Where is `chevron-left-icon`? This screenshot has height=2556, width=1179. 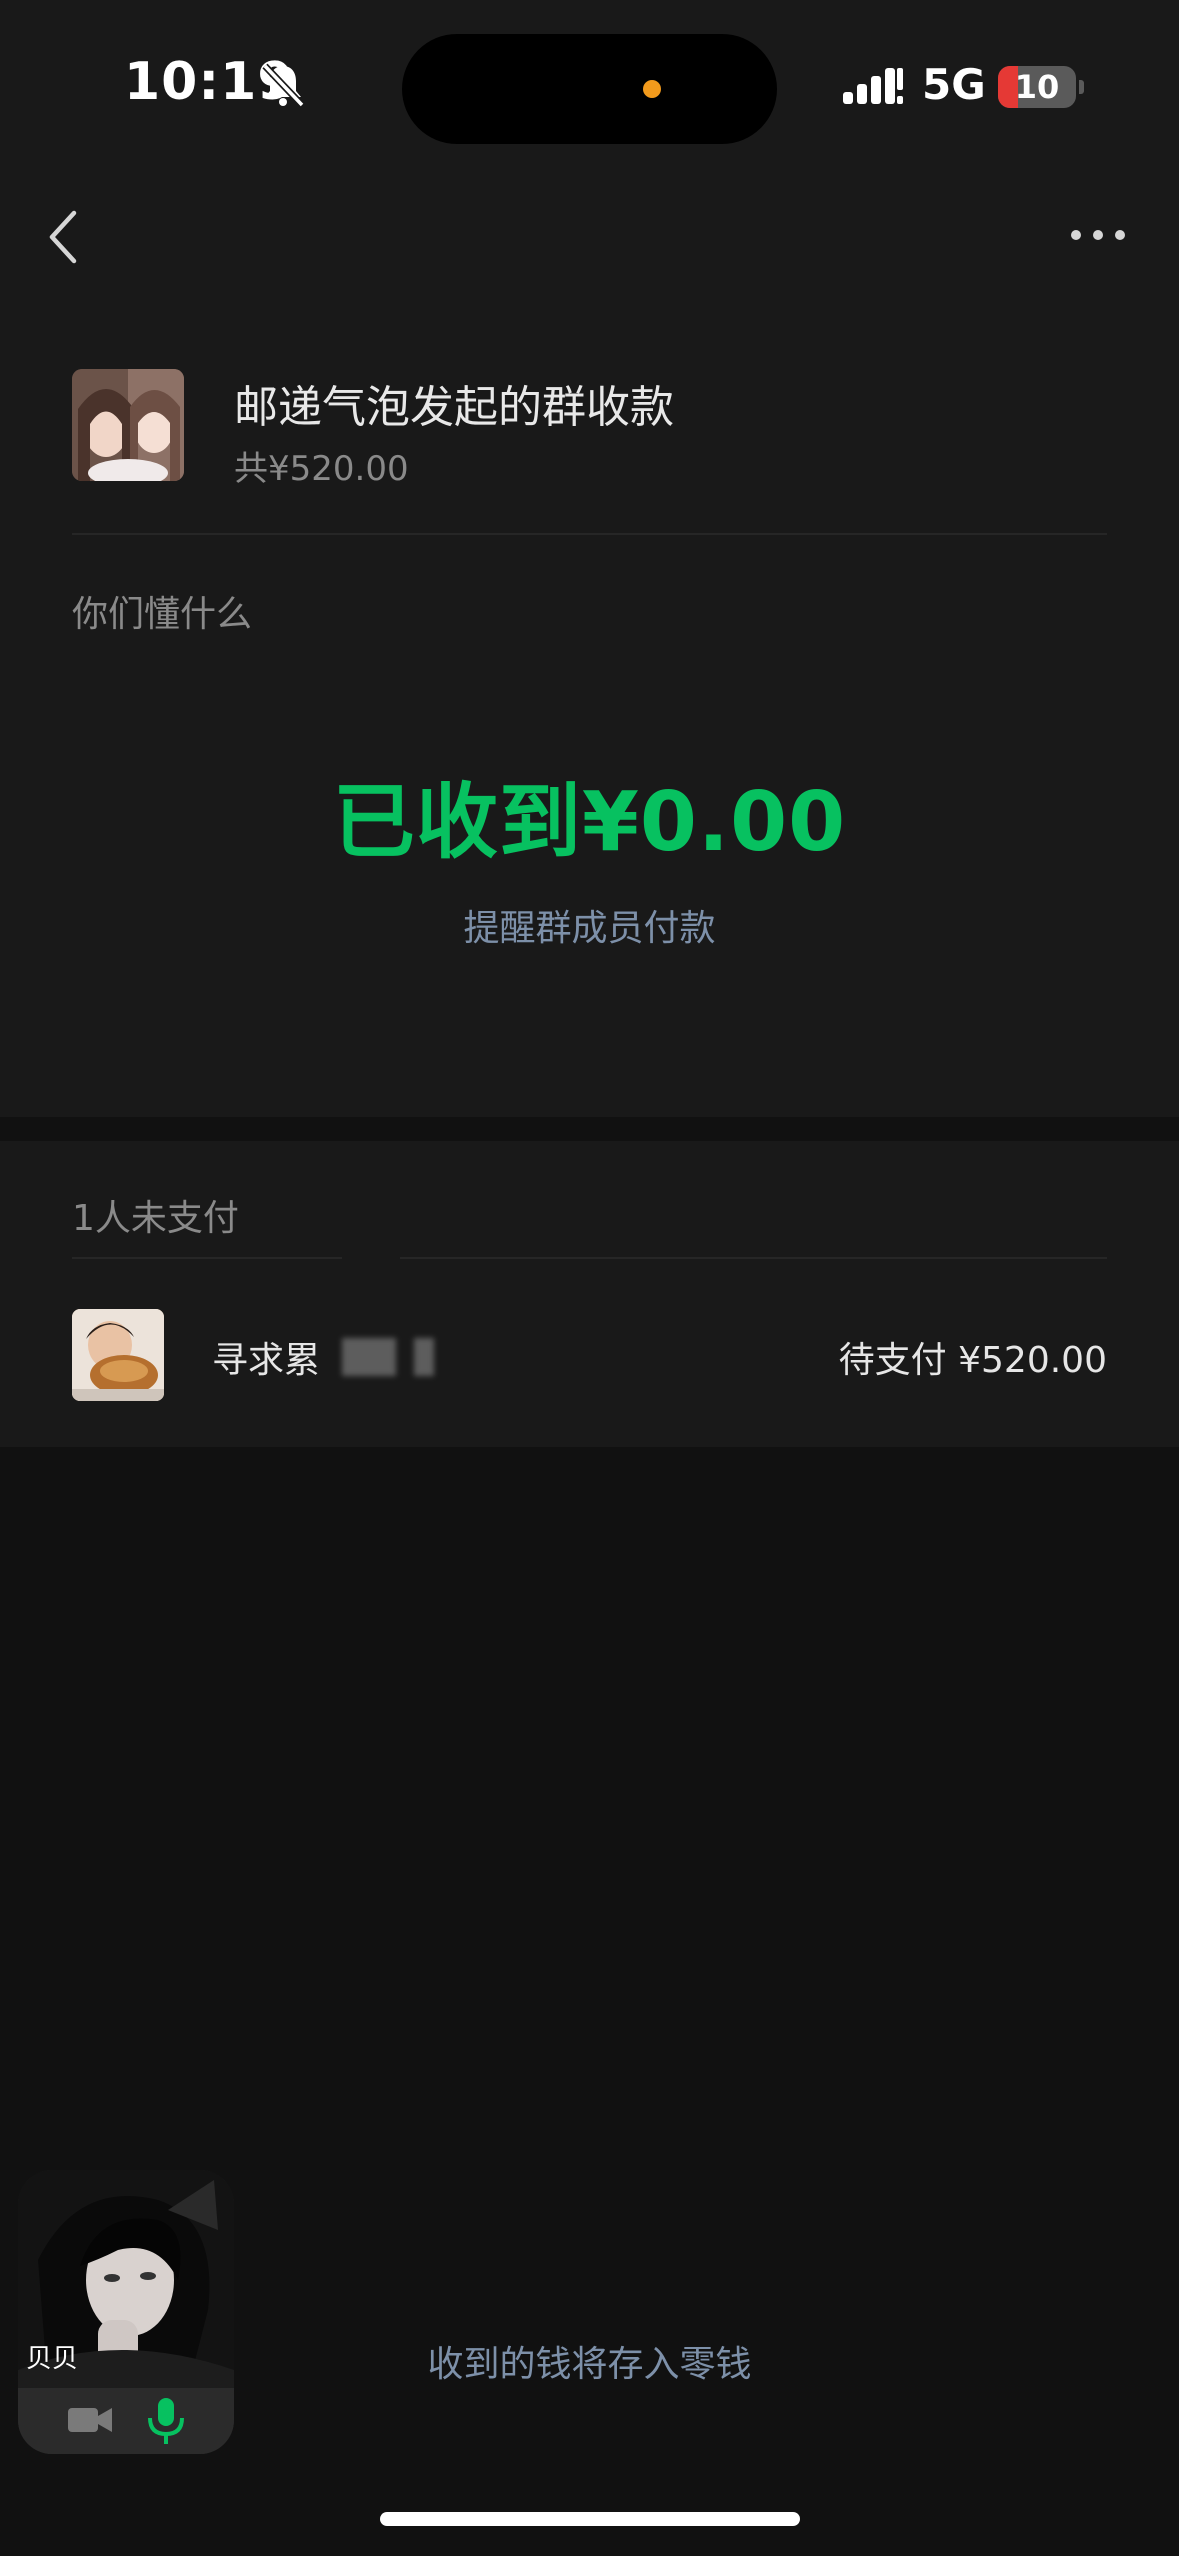
chevron-left-icon is located at coordinates (66, 235).